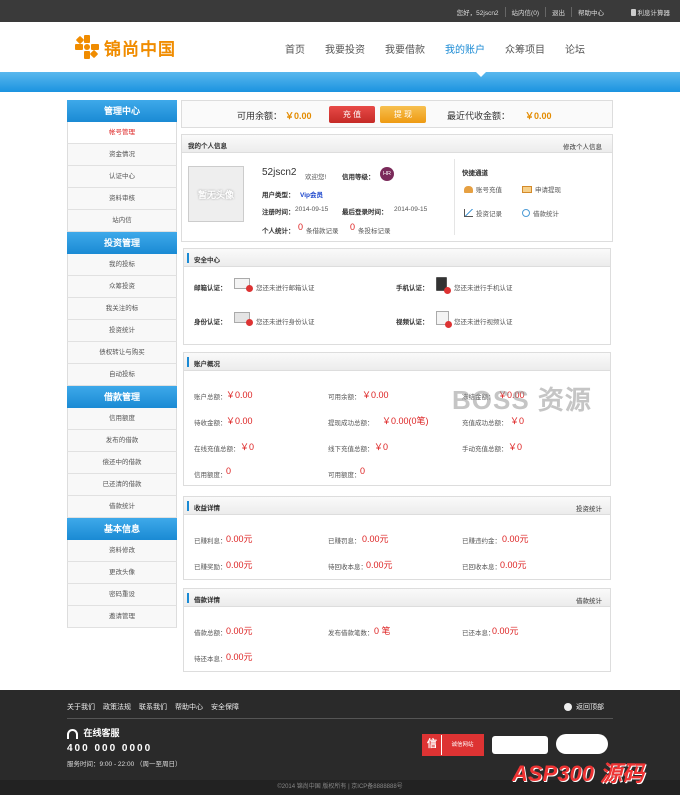  Describe the element at coordinates (397, 362) in the screenshot. I see `account-overview-header: 账户概况` at that location.